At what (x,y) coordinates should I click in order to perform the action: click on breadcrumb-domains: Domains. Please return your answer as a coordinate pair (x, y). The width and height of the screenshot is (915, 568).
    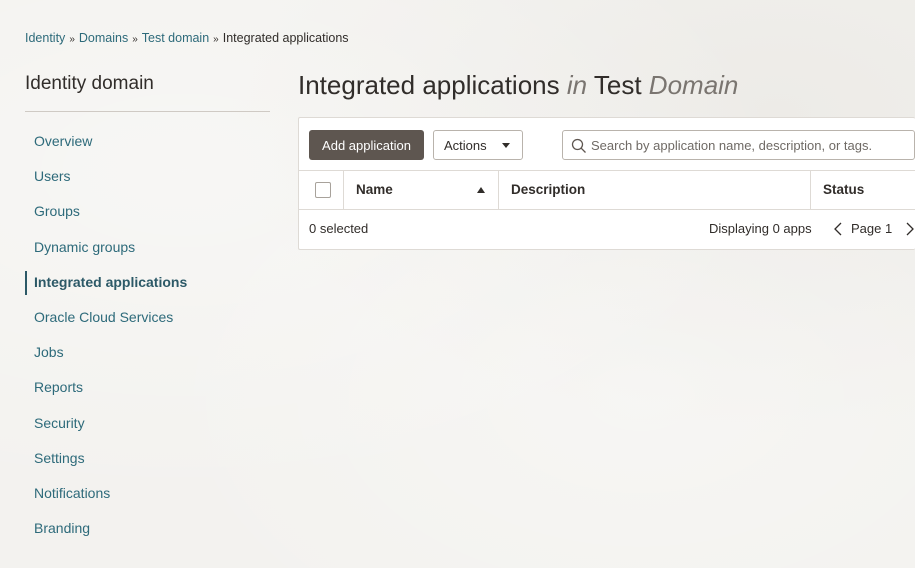
    Looking at the image, I should click on (103, 38).